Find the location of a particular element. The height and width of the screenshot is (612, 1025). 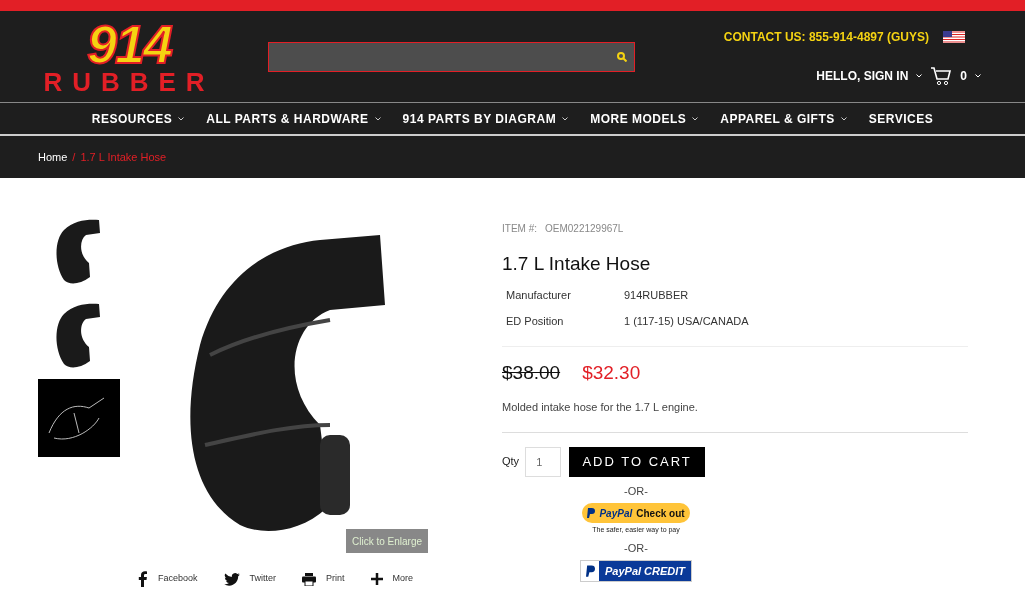

contact-phone: CONTACT US: 855-914-4897 (GUYS) is located at coordinates (826, 36).